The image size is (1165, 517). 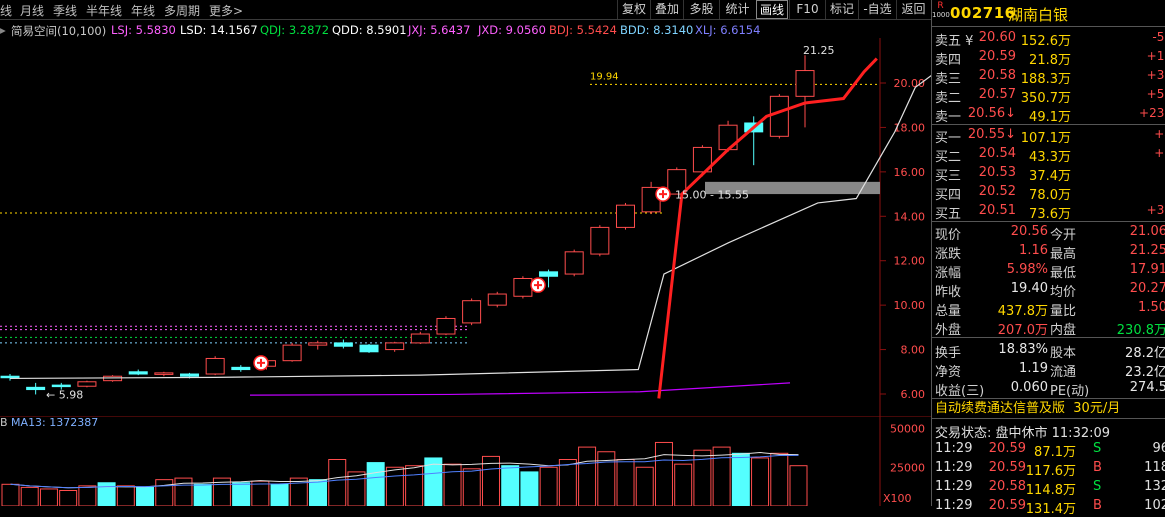 I want to click on ask-volume: 49.1万, so click(x=1050, y=117).